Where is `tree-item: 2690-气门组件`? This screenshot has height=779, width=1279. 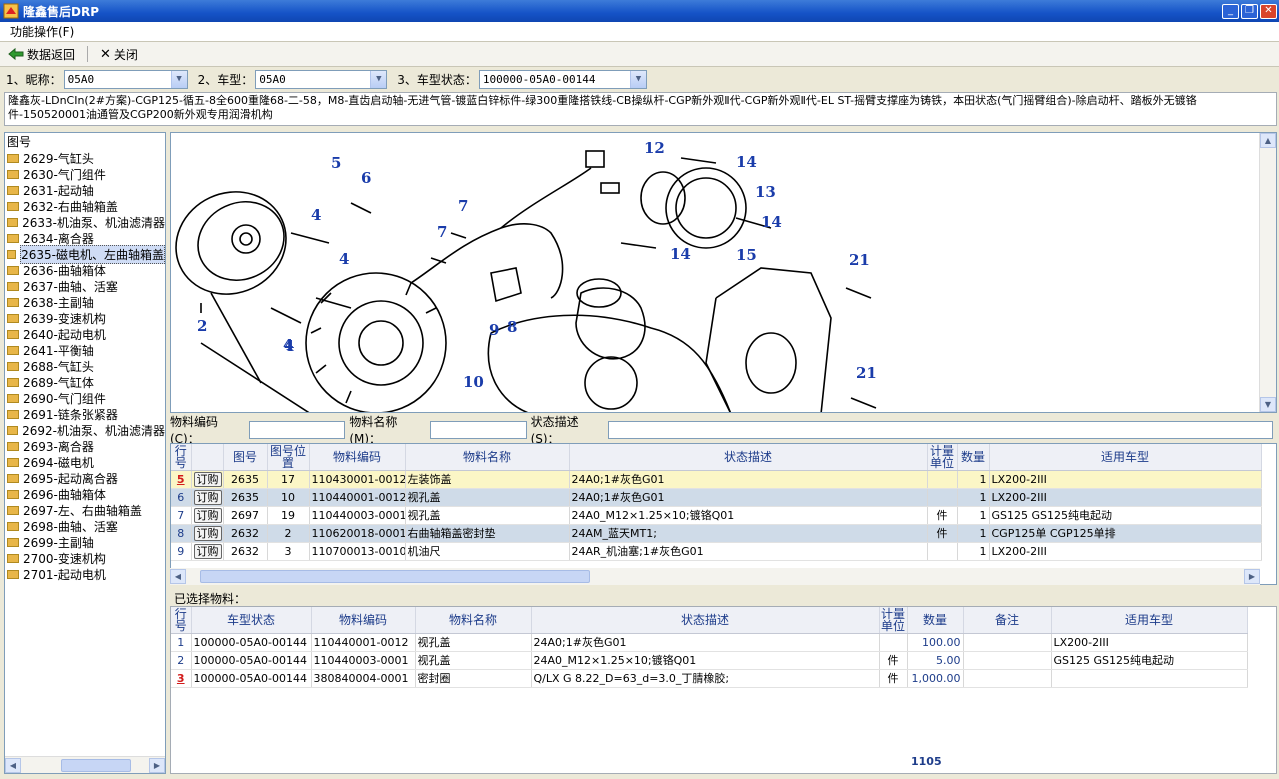
tree-item: 2690-气门组件 is located at coordinates (85, 398).